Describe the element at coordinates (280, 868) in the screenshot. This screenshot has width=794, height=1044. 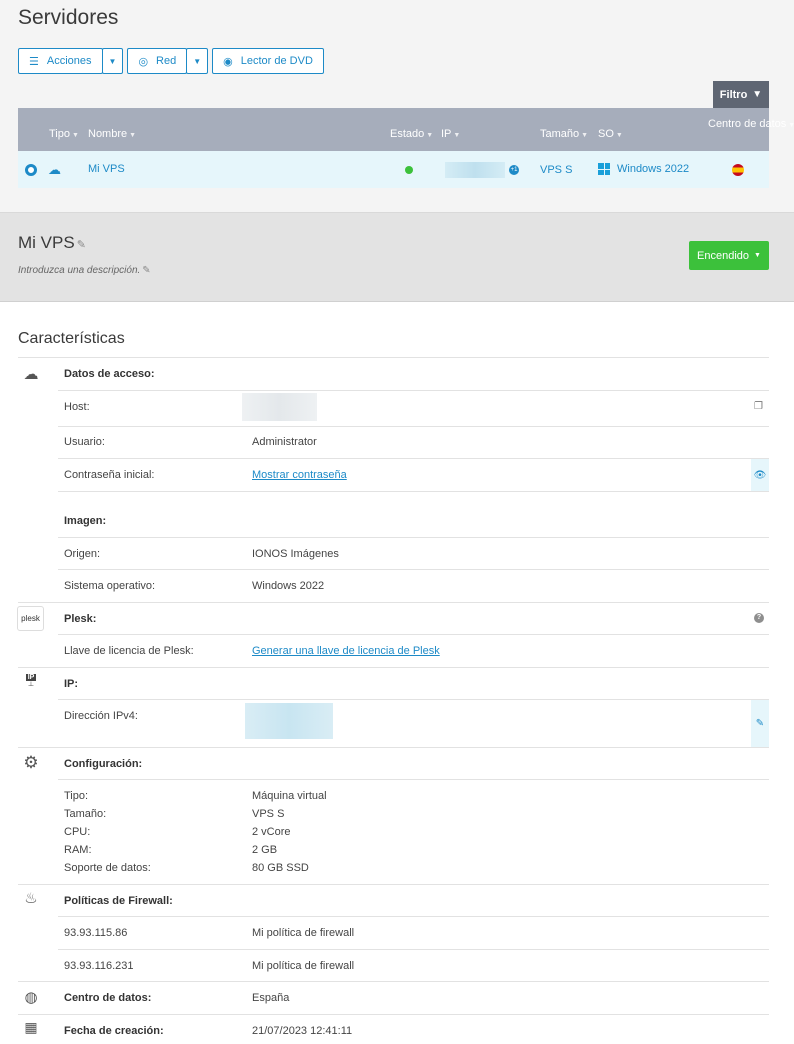
I see `config-value: 80 GB SSD` at that location.